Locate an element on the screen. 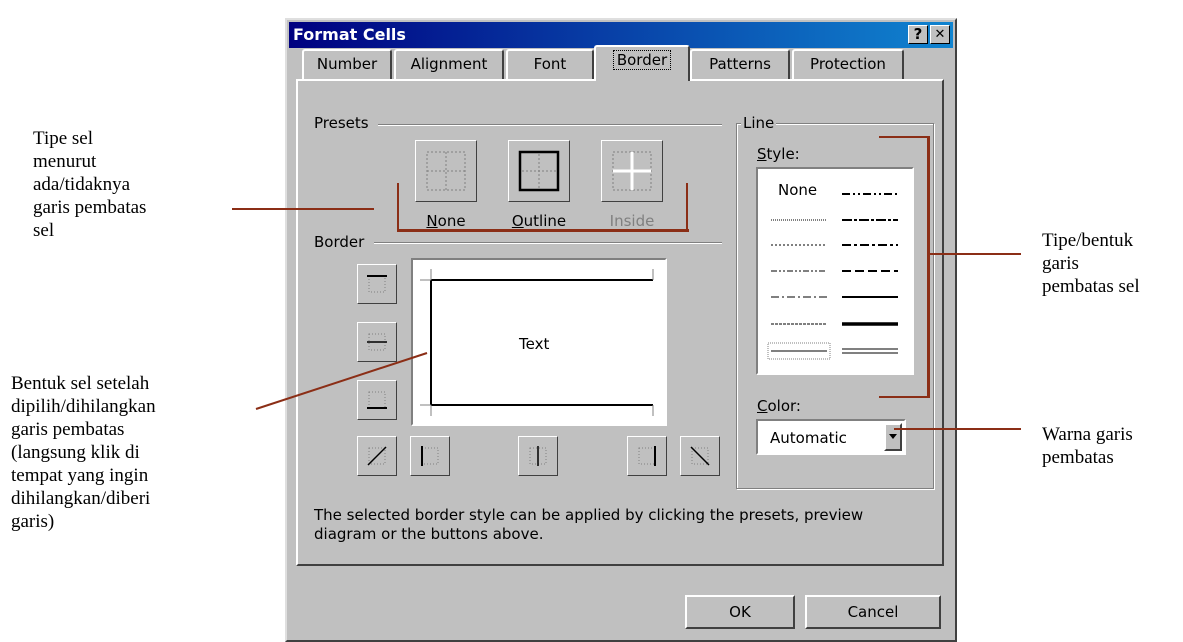 This screenshot has height=642, width=1183. help-button: ? is located at coordinates (918, 34).